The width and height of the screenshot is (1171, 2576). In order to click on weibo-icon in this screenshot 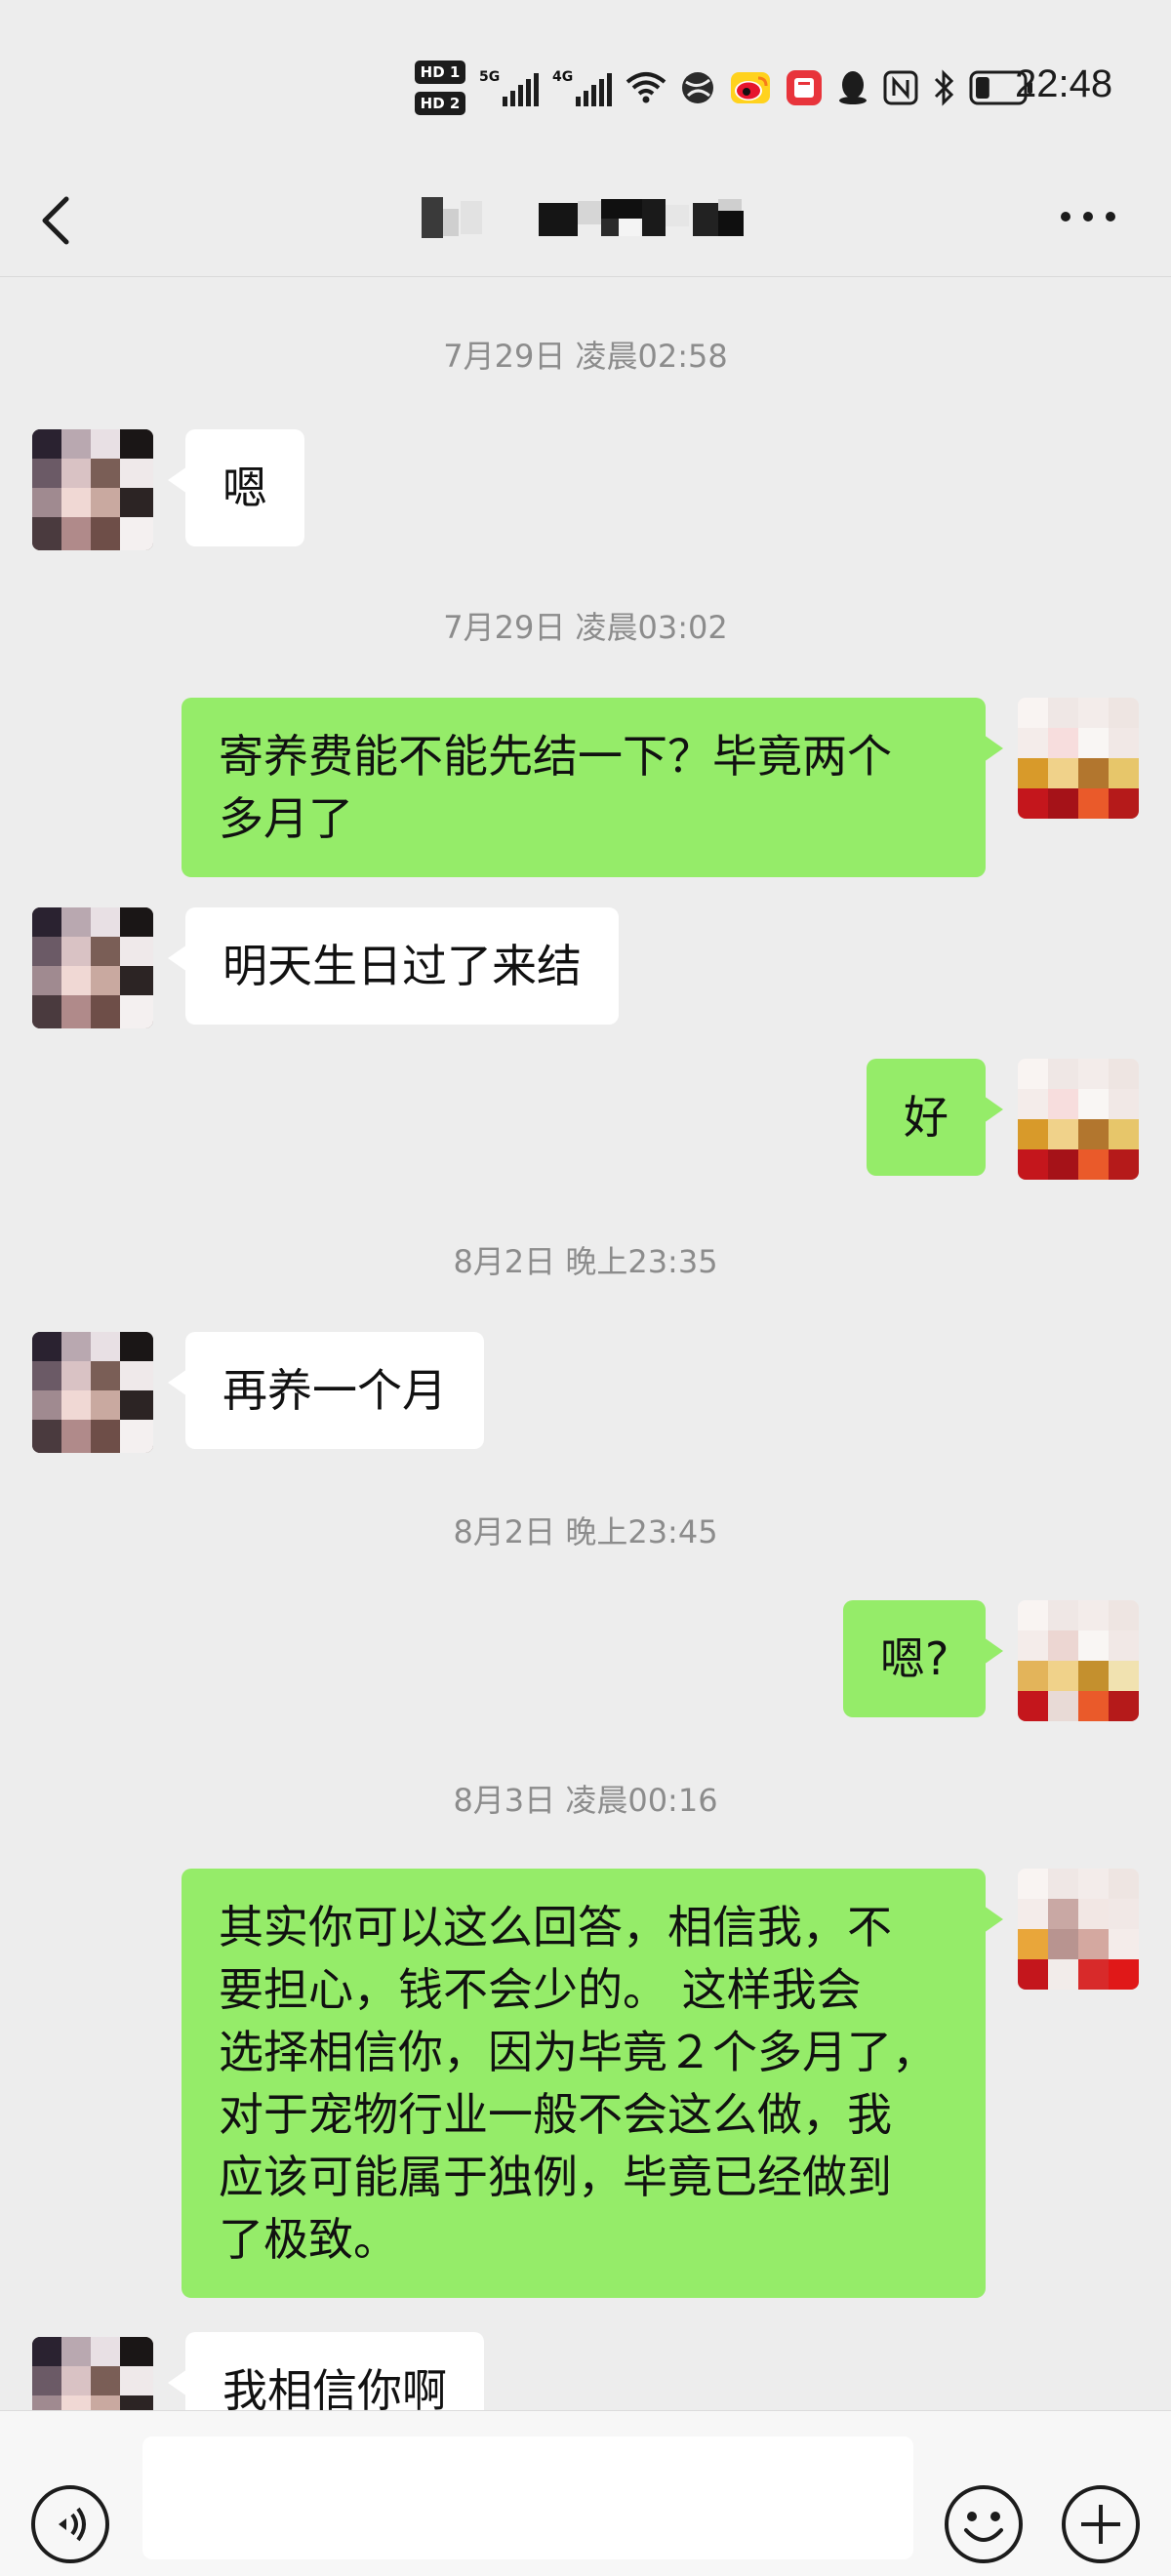, I will do `click(750, 87)`.